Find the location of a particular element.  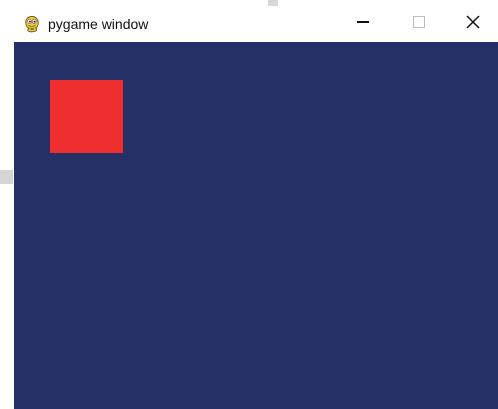

minimize-button is located at coordinates (363, 24).